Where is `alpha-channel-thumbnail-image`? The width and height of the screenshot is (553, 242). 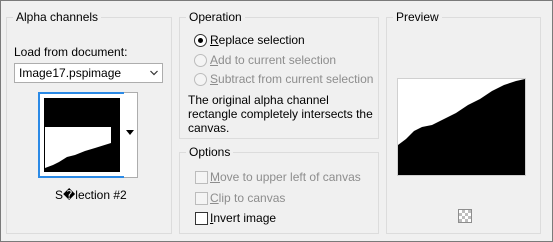 alpha-channel-thumbnail-image is located at coordinates (82, 135).